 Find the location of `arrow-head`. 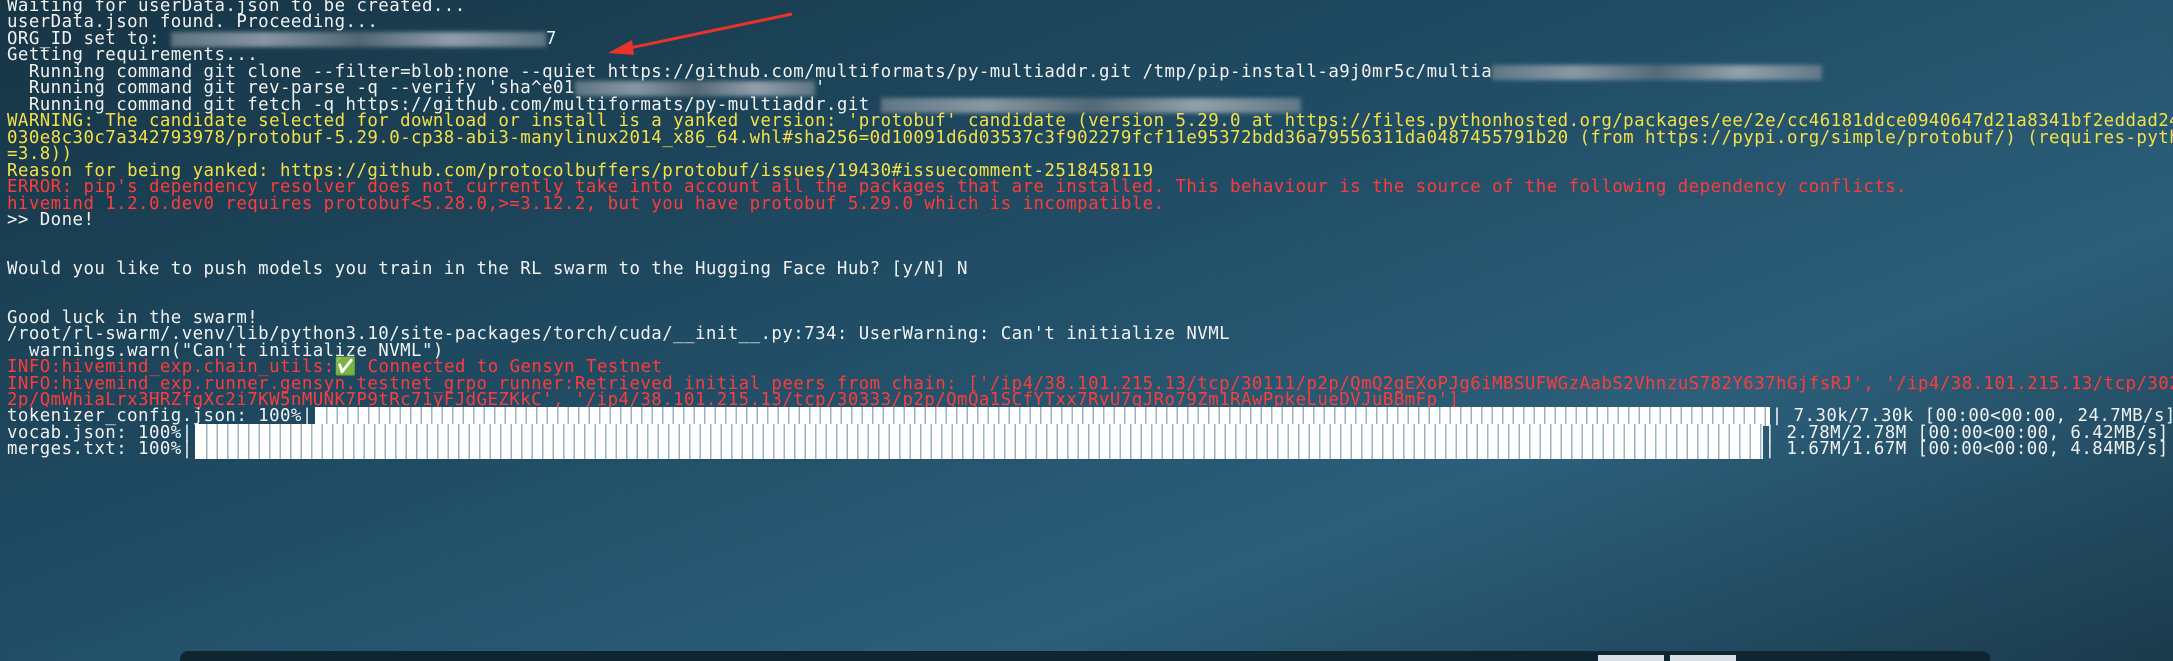

arrow-head is located at coordinates (621, 47).